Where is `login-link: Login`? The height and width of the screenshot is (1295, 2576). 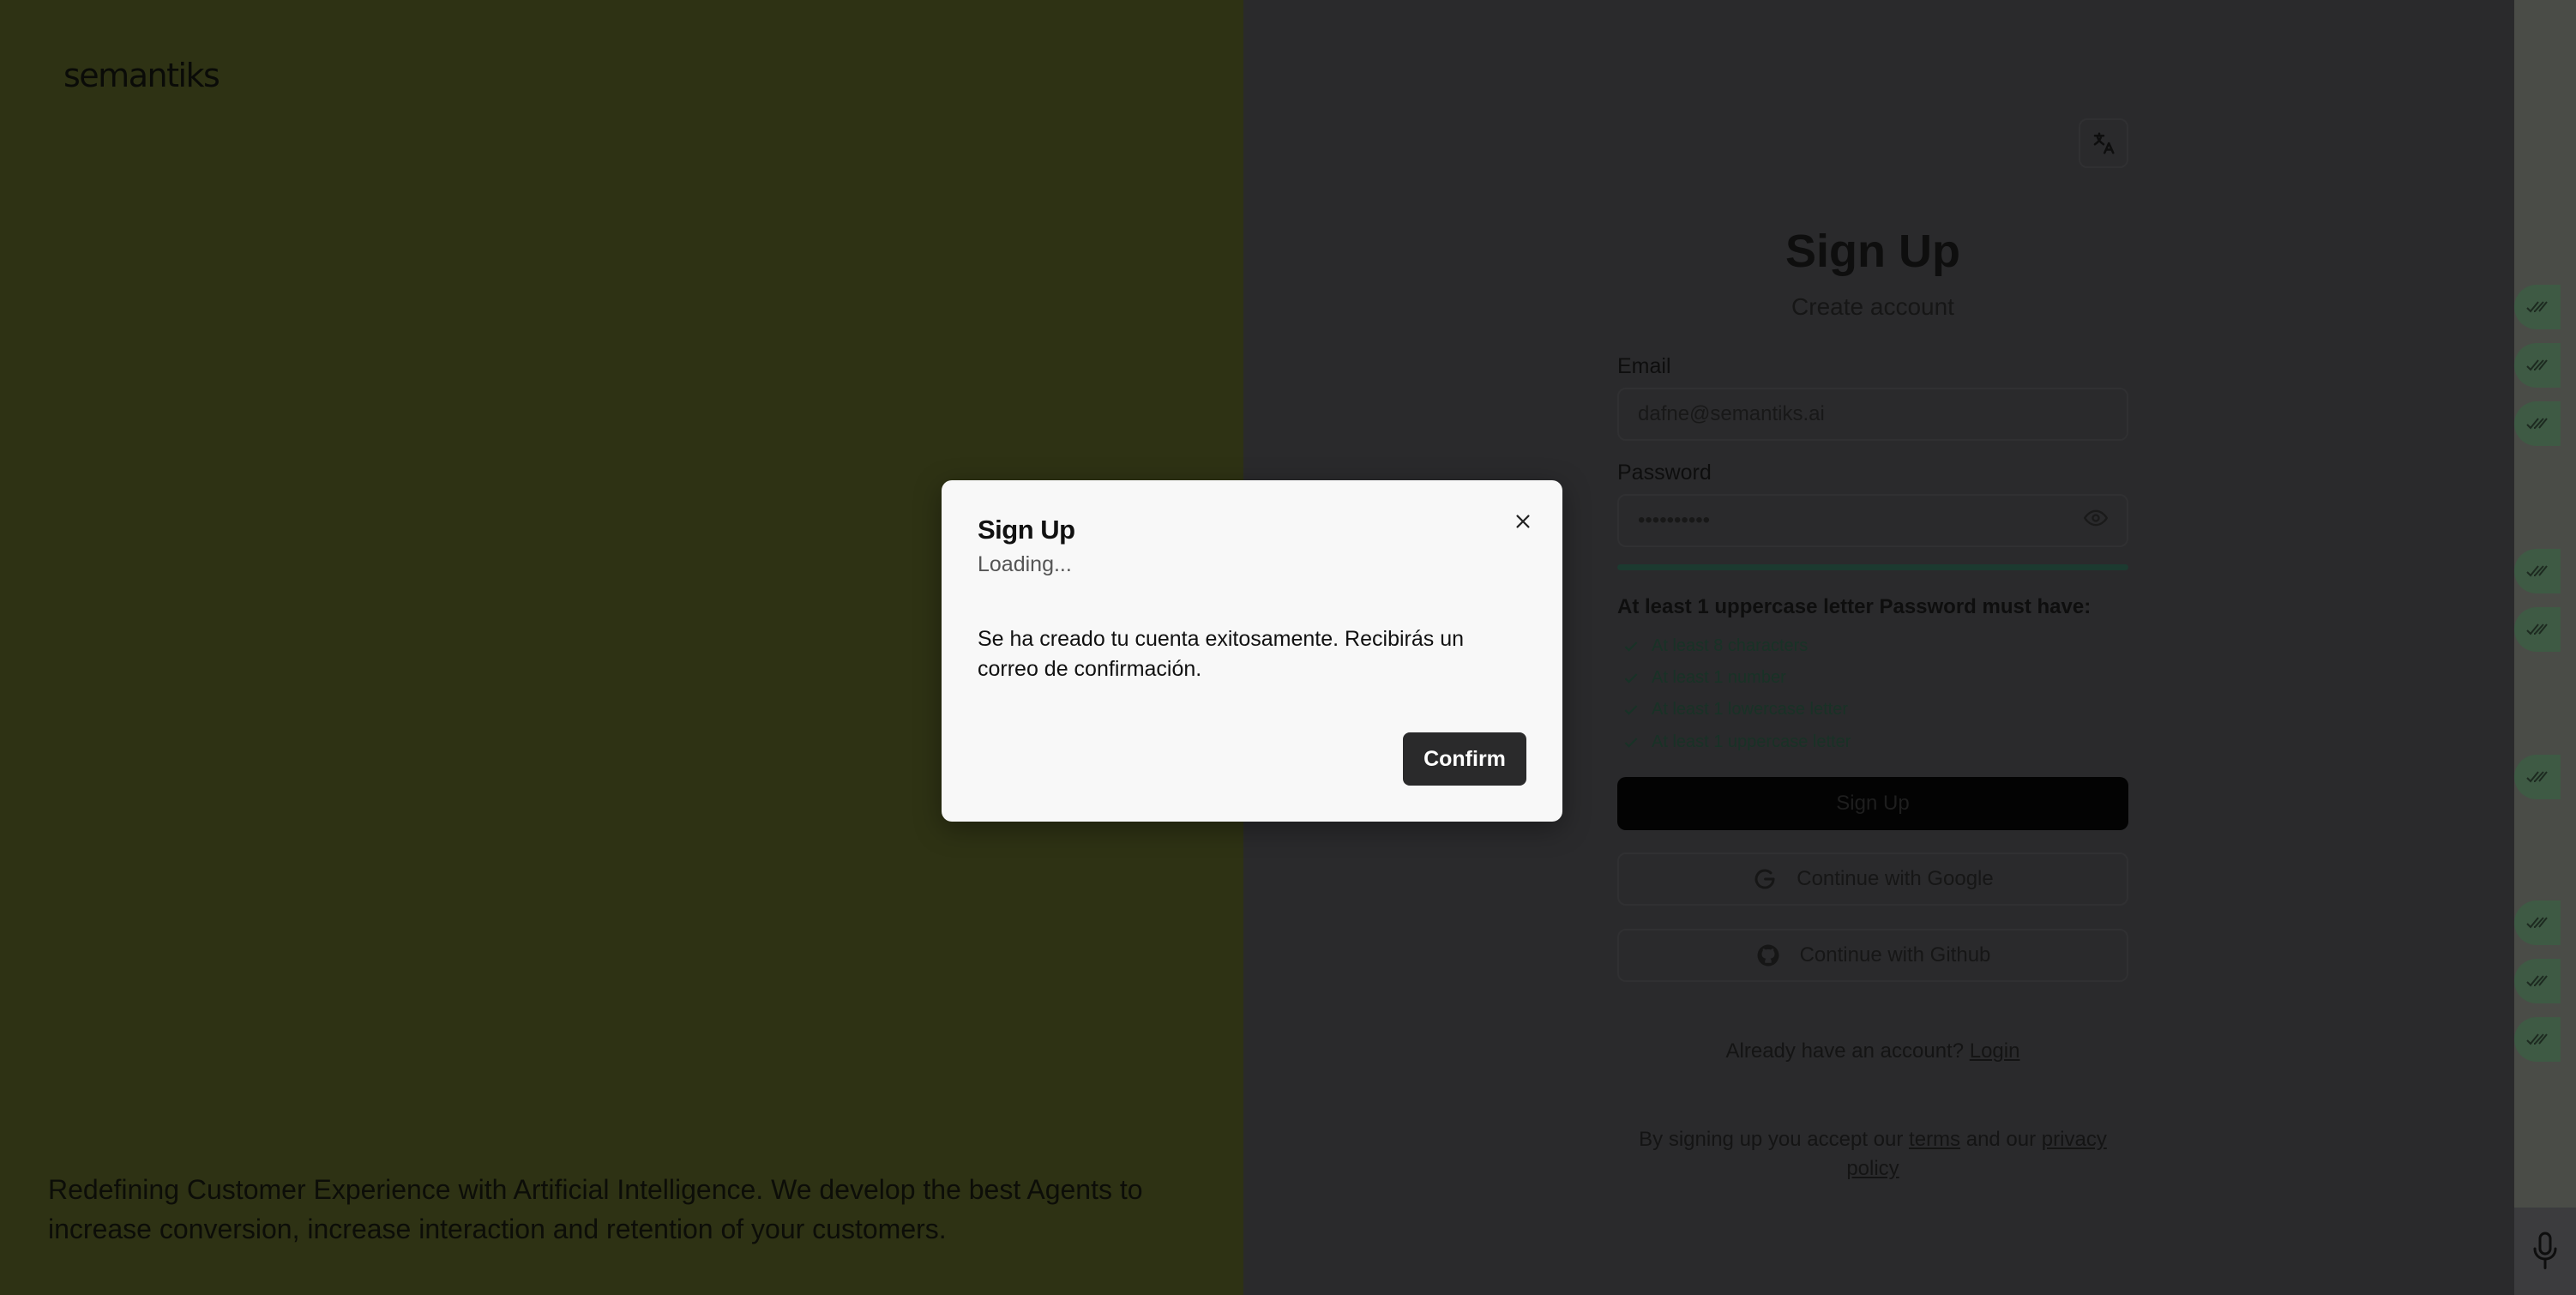 login-link: Login is located at coordinates (1995, 1051).